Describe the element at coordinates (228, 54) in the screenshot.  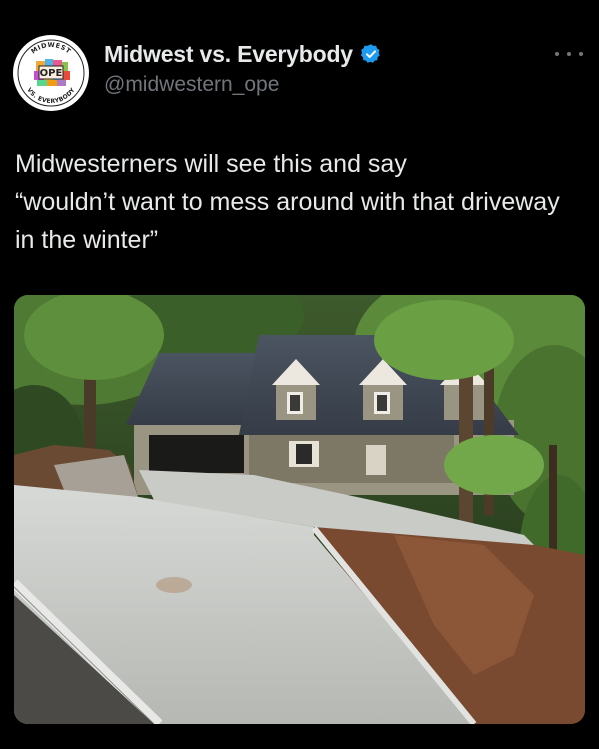
I see `display-name: Midwest vs. Everybody` at that location.